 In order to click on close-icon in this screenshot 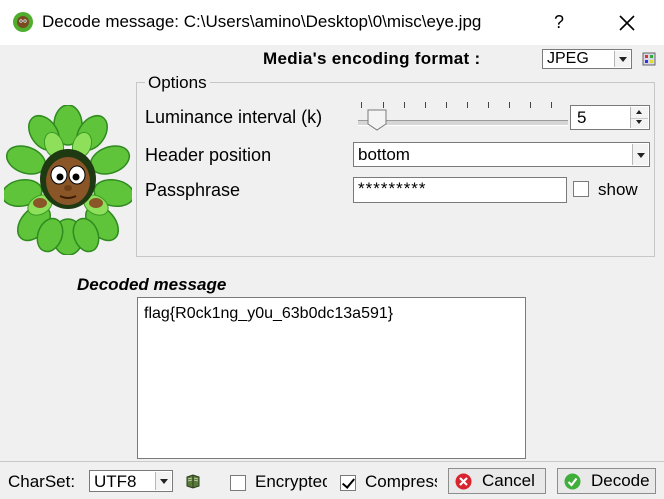, I will do `click(627, 23)`.